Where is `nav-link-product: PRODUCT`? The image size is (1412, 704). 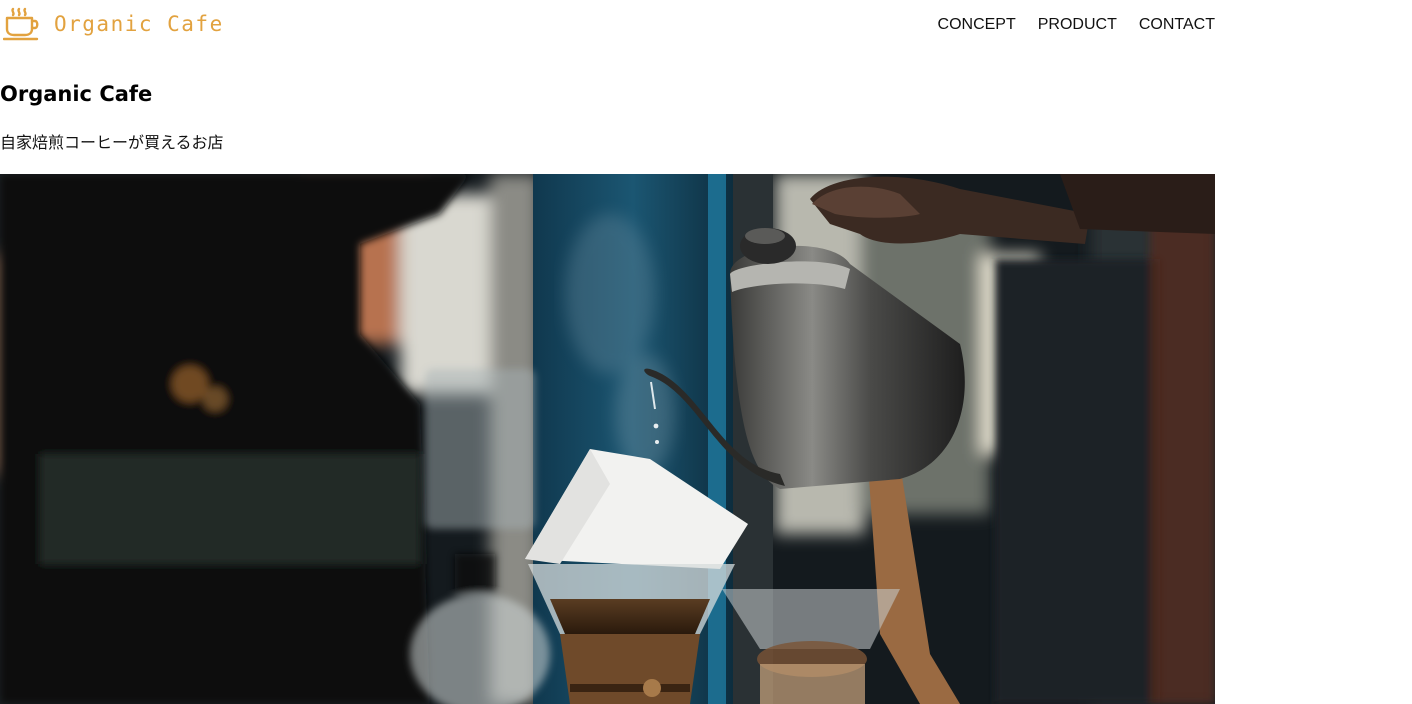
nav-link-product: PRODUCT is located at coordinates (1077, 25).